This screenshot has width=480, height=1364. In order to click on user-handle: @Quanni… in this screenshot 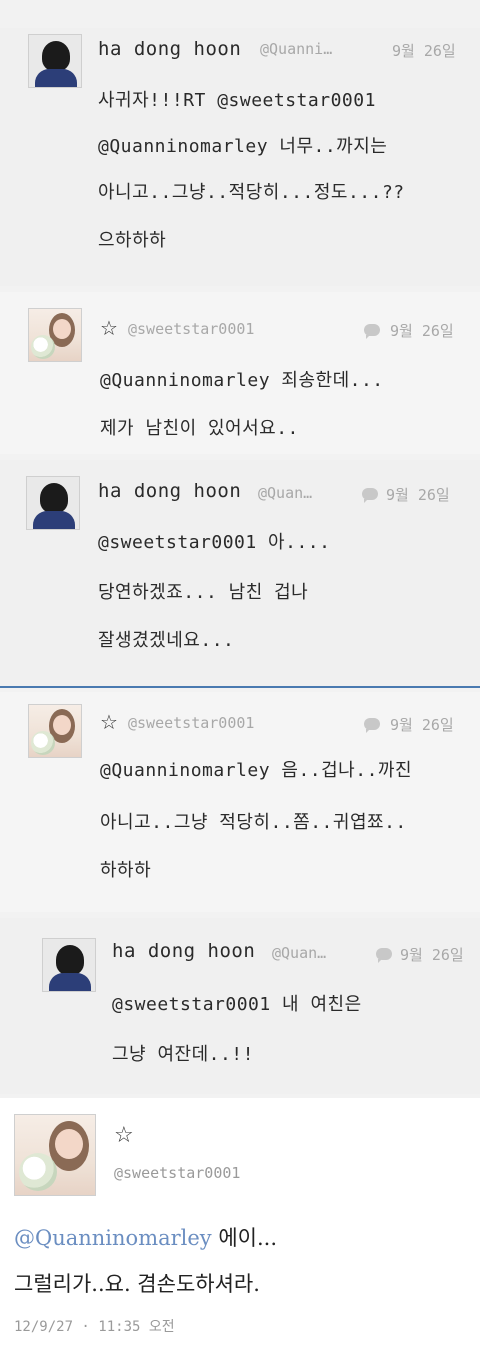, I will do `click(296, 49)`.